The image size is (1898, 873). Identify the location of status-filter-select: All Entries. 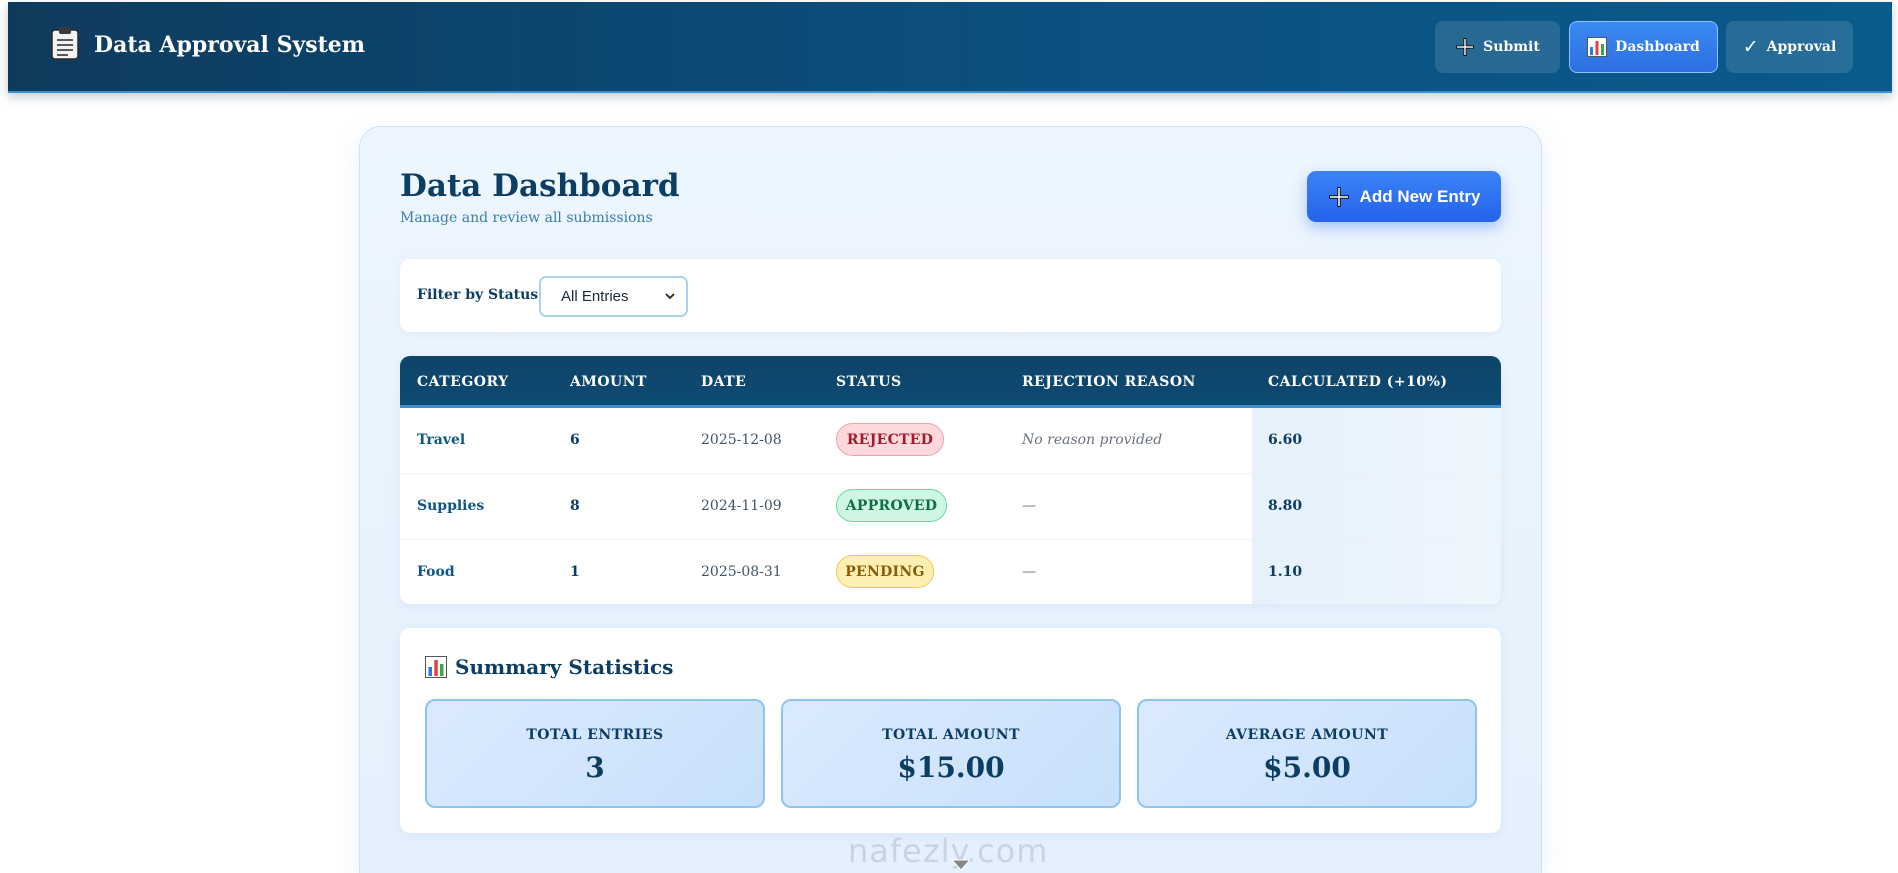
(613, 296).